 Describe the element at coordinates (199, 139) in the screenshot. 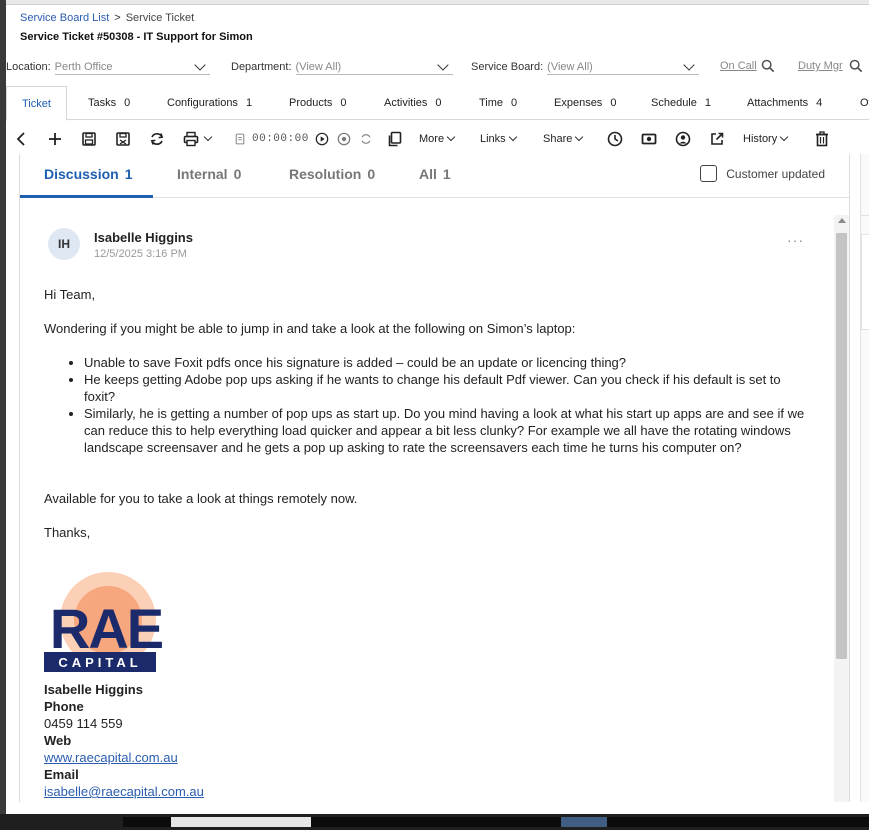

I see `print-menu-button` at that location.